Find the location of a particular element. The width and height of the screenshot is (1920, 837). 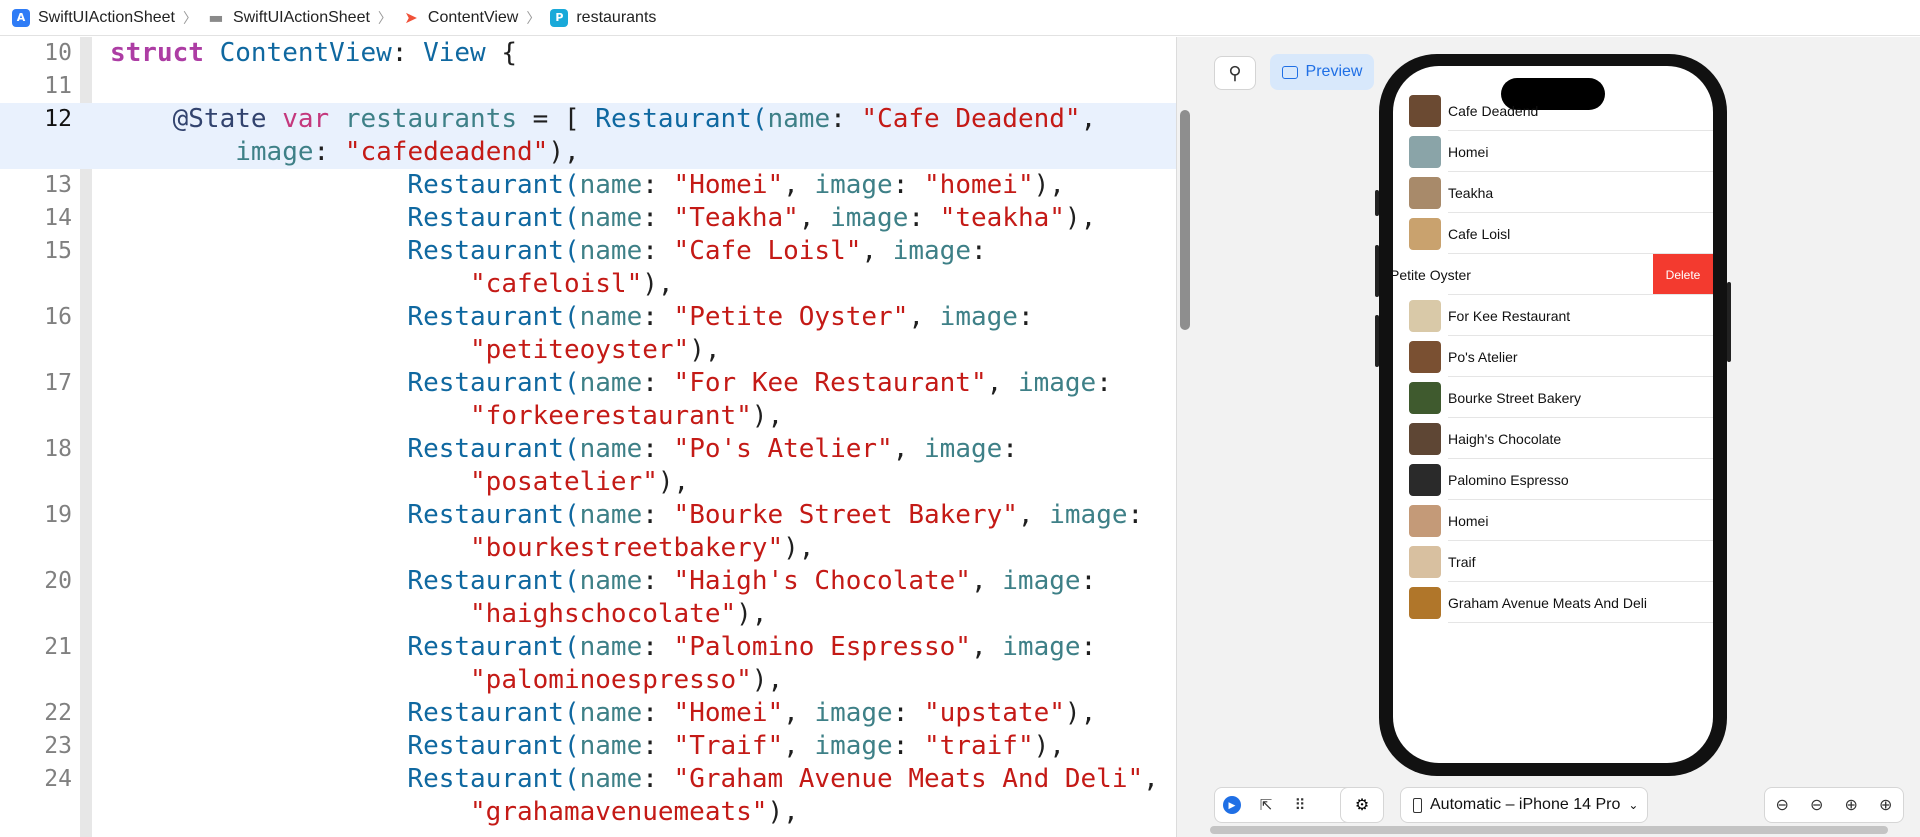

device-selector: Automatic – iPhone 14 Pro ⌄ is located at coordinates (1524, 805).